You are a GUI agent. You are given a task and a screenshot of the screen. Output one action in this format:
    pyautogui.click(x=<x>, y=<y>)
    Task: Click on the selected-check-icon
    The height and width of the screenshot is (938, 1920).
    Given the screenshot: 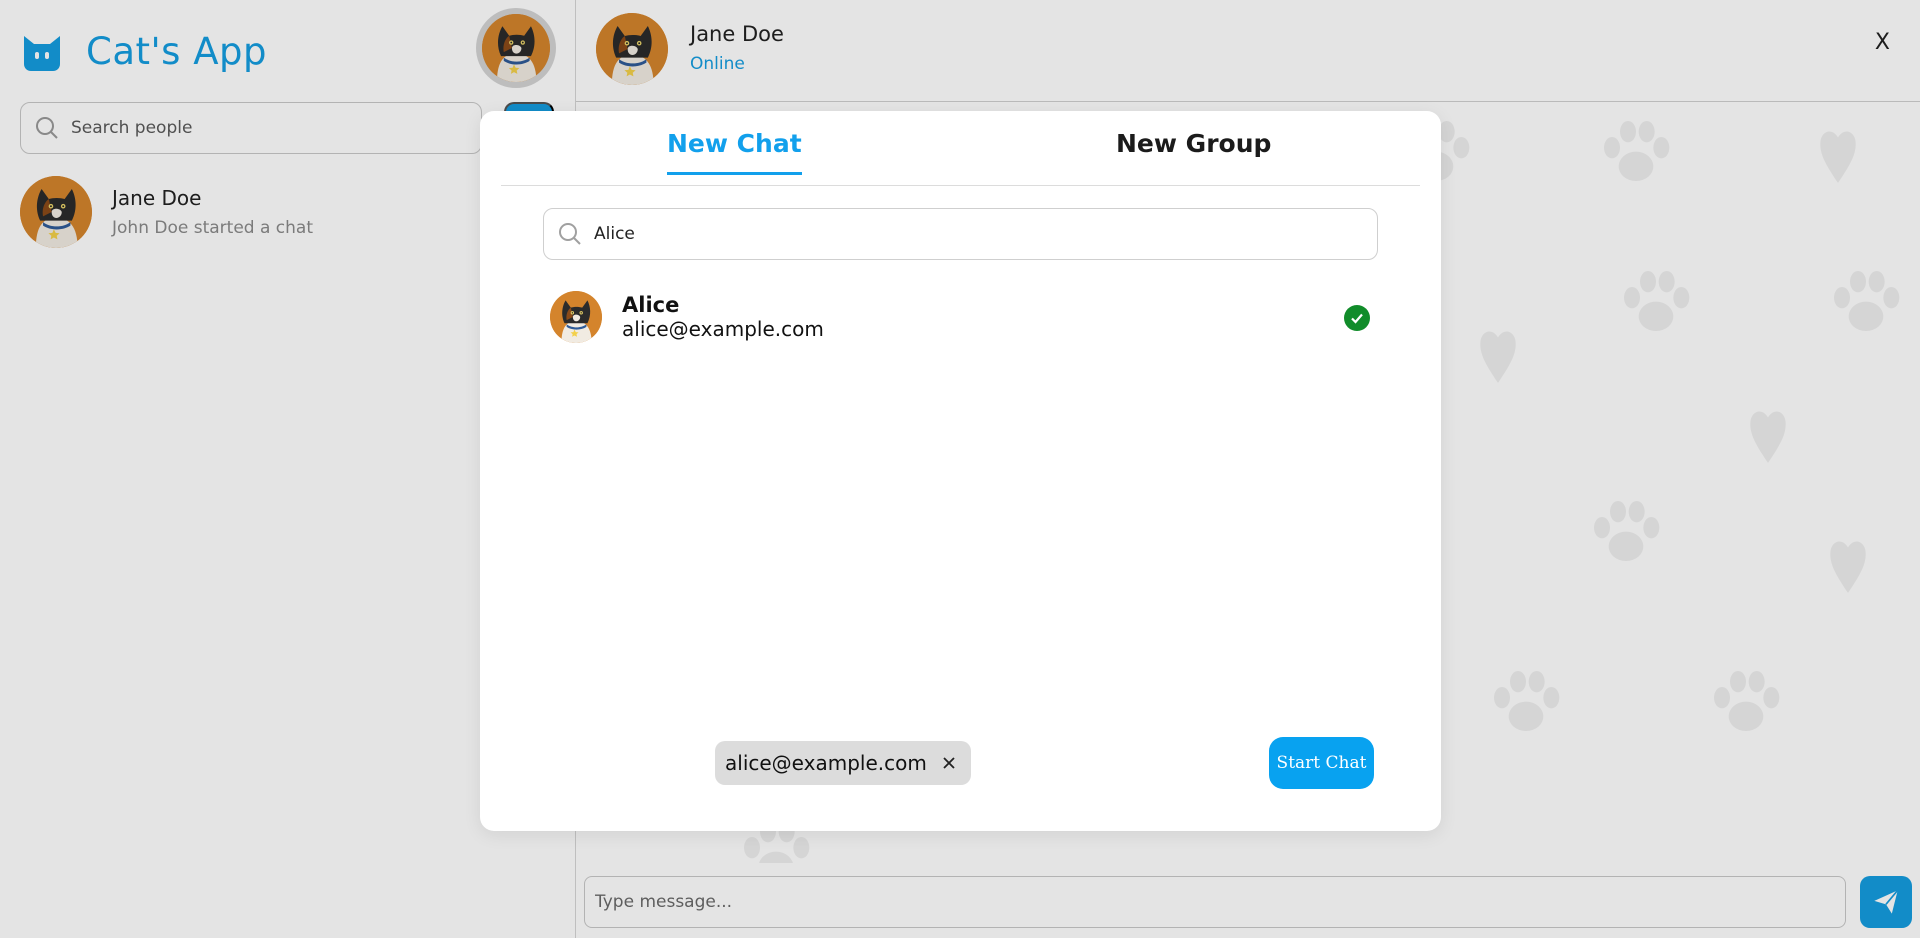 What is the action you would take?
    pyautogui.click(x=1357, y=318)
    